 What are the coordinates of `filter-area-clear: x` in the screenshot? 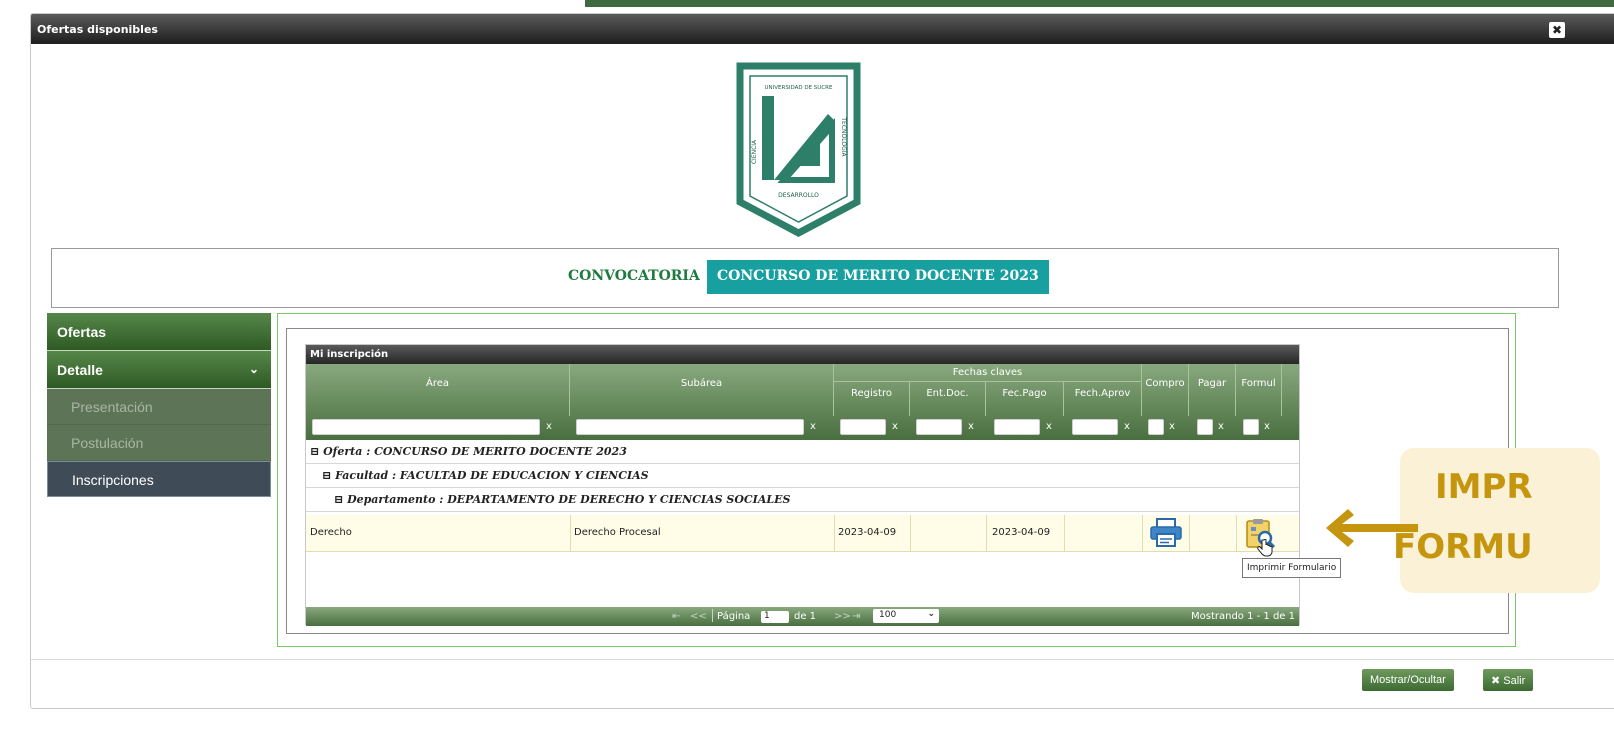 It's located at (549, 426).